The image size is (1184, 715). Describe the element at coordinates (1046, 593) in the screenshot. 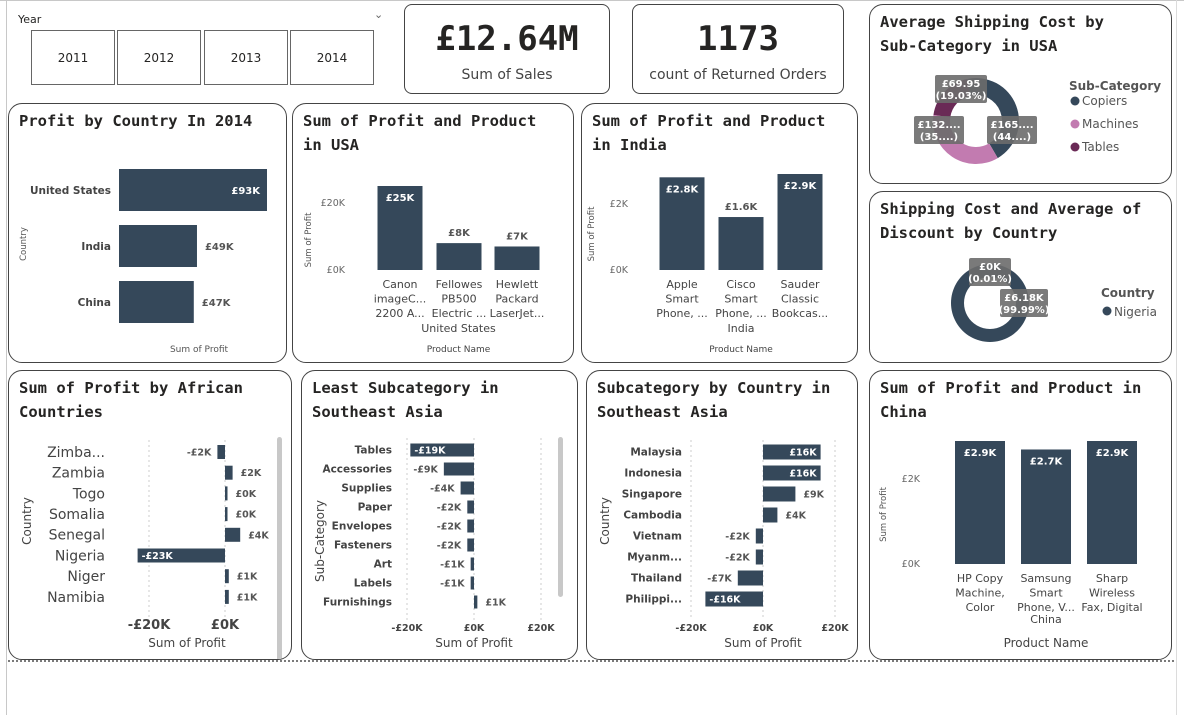

I see `x-tick-label: Smart` at that location.